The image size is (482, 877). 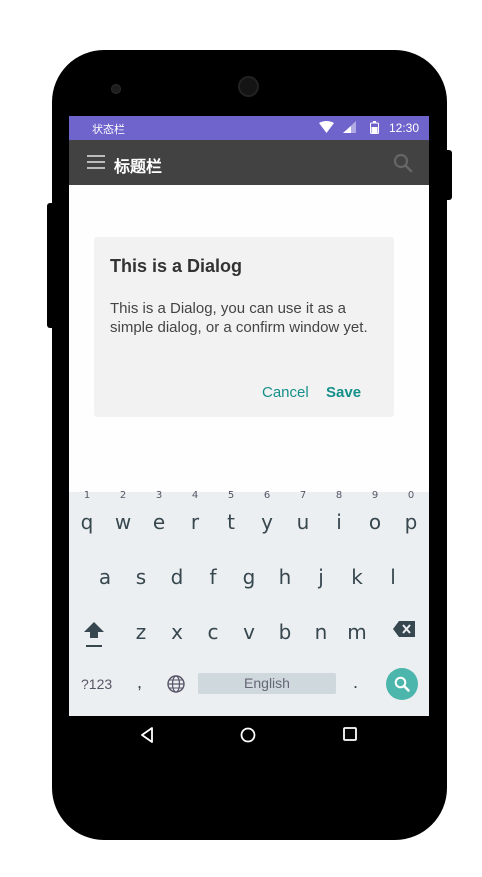 I want to click on key-label: w, so click(x=123, y=522).